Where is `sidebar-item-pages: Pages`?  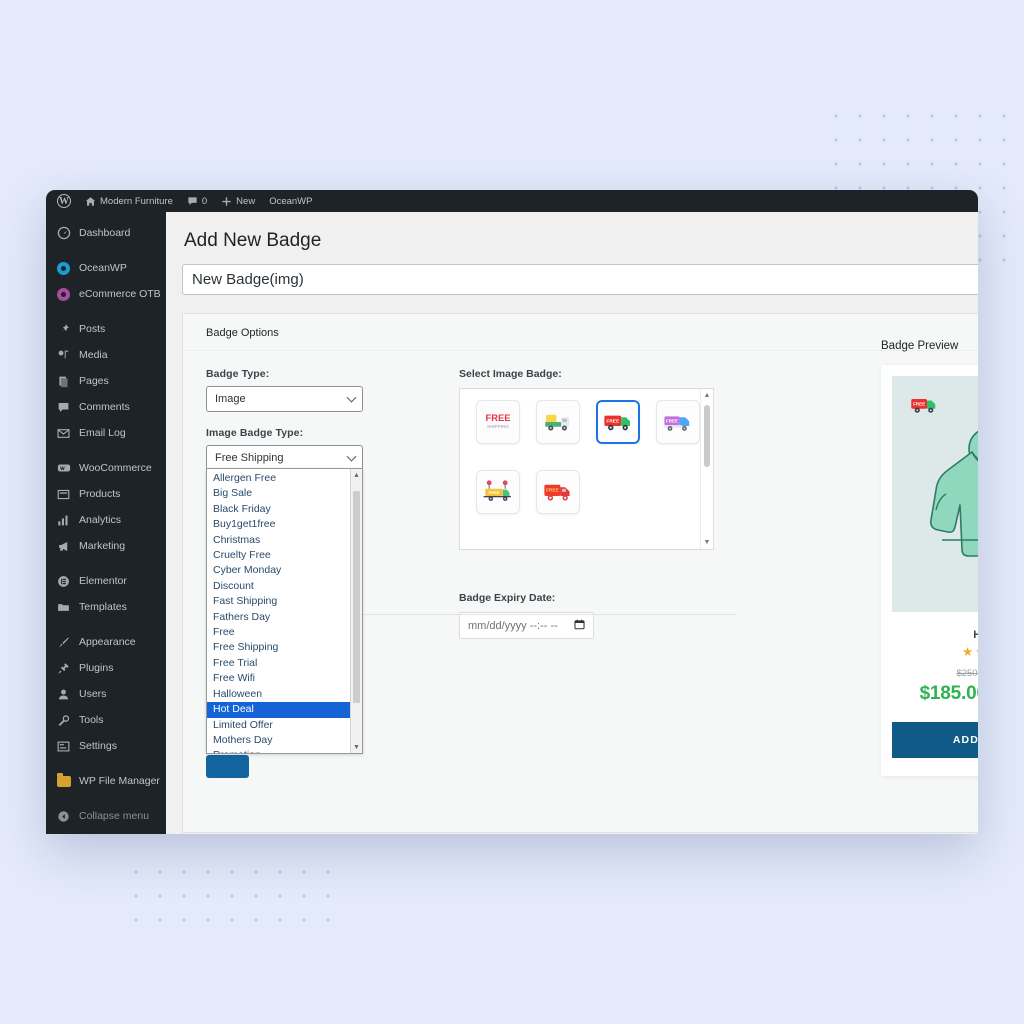 sidebar-item-pages: Pages is located at coordinates (106, 381).